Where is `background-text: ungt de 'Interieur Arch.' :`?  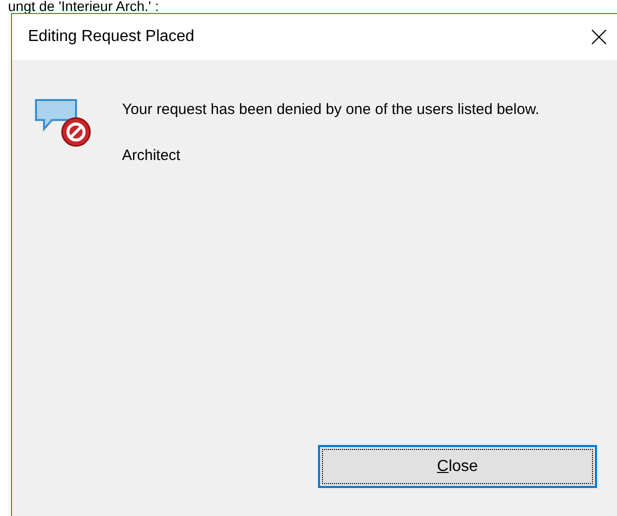
background-text: ungt de 'Interieur Arch.' : is located at coordinates (83, 6).